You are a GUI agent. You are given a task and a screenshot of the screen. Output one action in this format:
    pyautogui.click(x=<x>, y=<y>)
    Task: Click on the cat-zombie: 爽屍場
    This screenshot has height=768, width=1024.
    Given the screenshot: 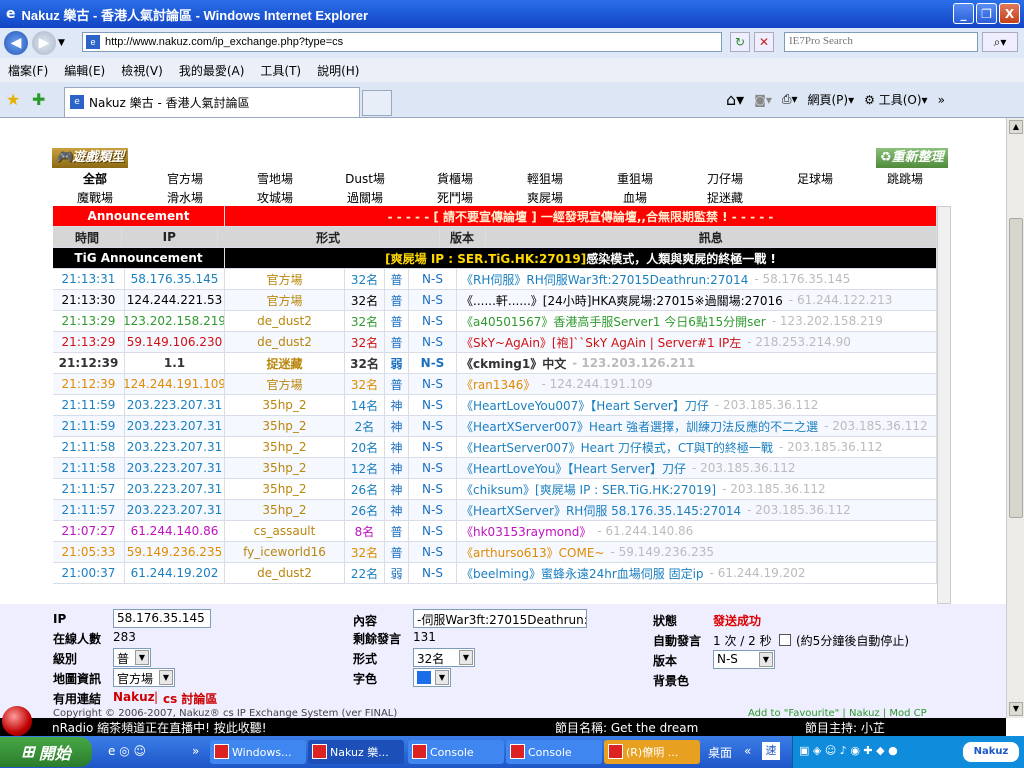 What is the action you would take?
    pyautogui.click(x=545, y=197)
    